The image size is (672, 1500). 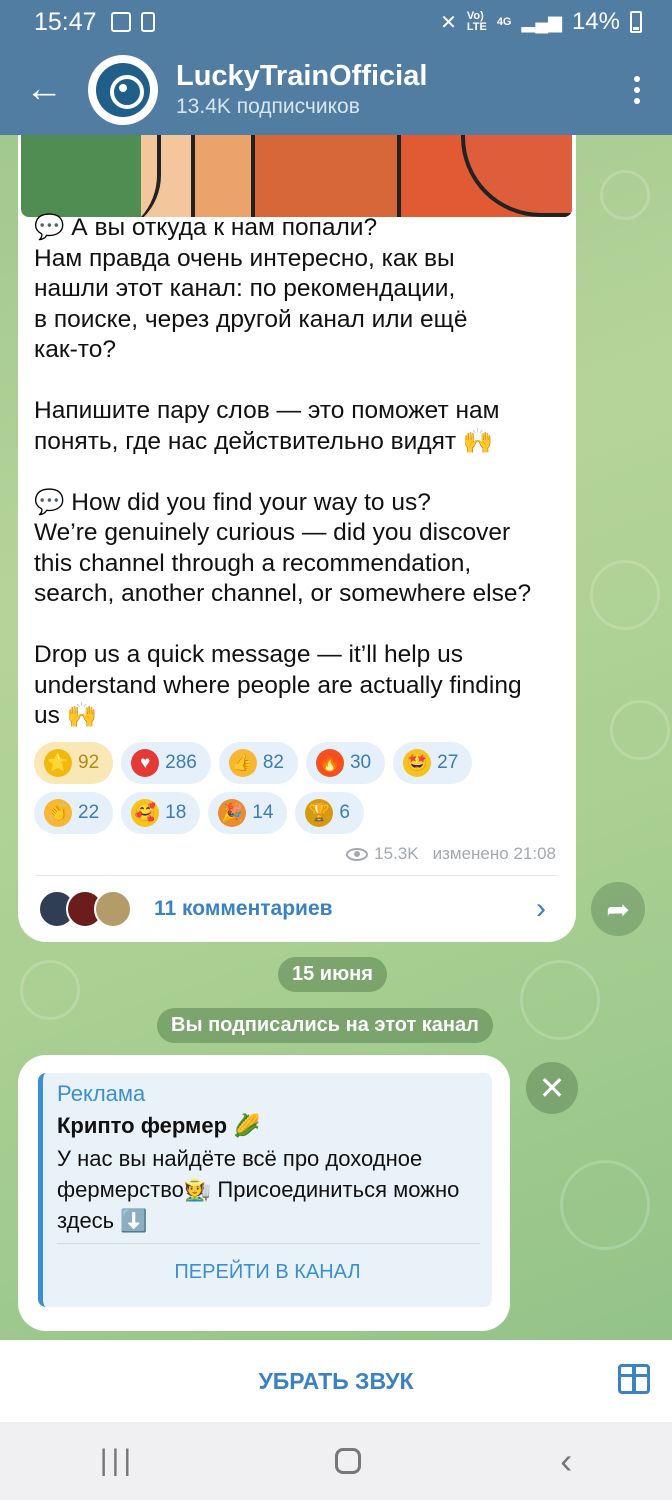 What do you see at coordinates (618, 909) in the screenshot?
I see `share-arrow-icon: ➦` at bounding box center [618, 909].